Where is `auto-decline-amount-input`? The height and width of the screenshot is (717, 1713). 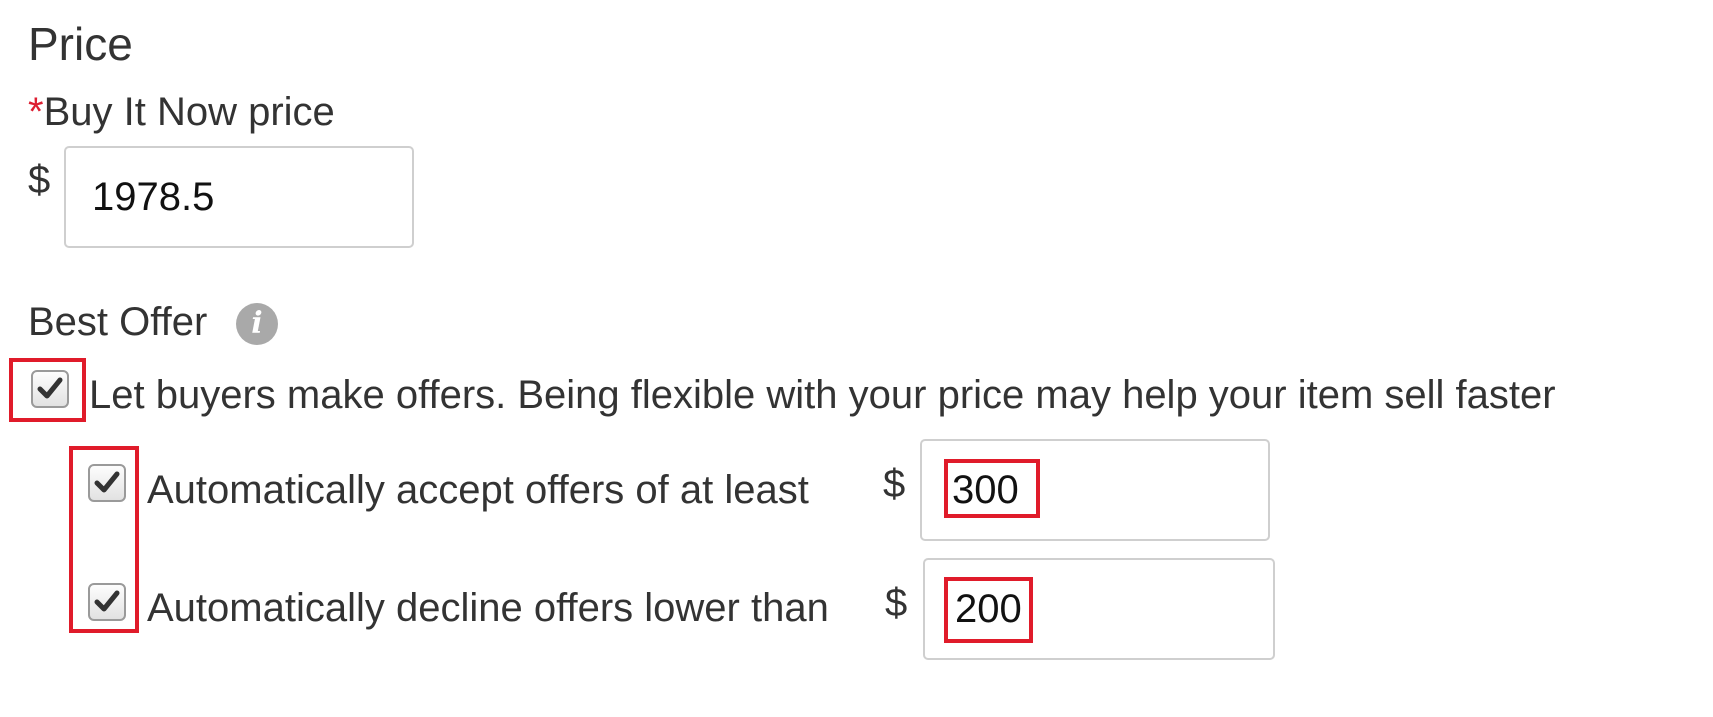
auto-decline-amount-input is located at coordinates (1099, 609).